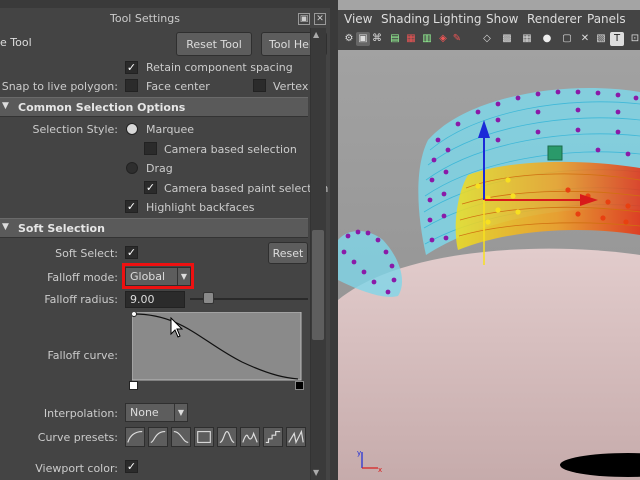 The height and width of the screenshot is (480, 640). Describe the element at coordinates (547, 39) in the screenshot. I see `textured-icon: ●` at that location.